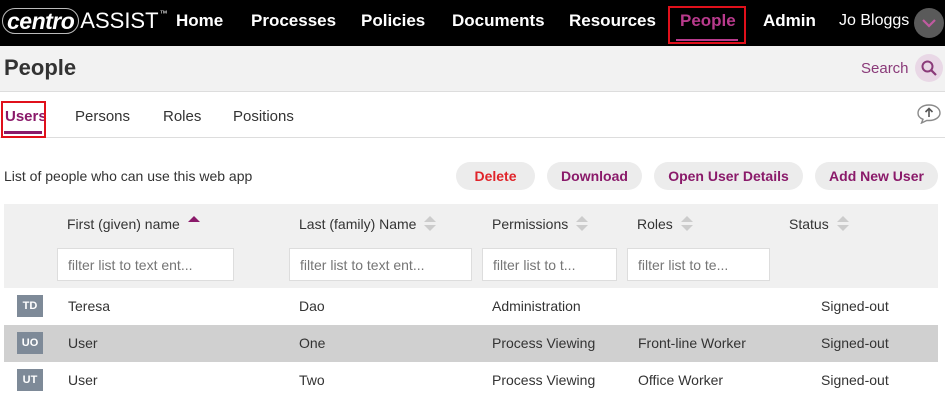 This screenshot has width=945, height=416. Describe the element at coordinates (929, 114) in the screenshot. I see `upload-icon` at that location.